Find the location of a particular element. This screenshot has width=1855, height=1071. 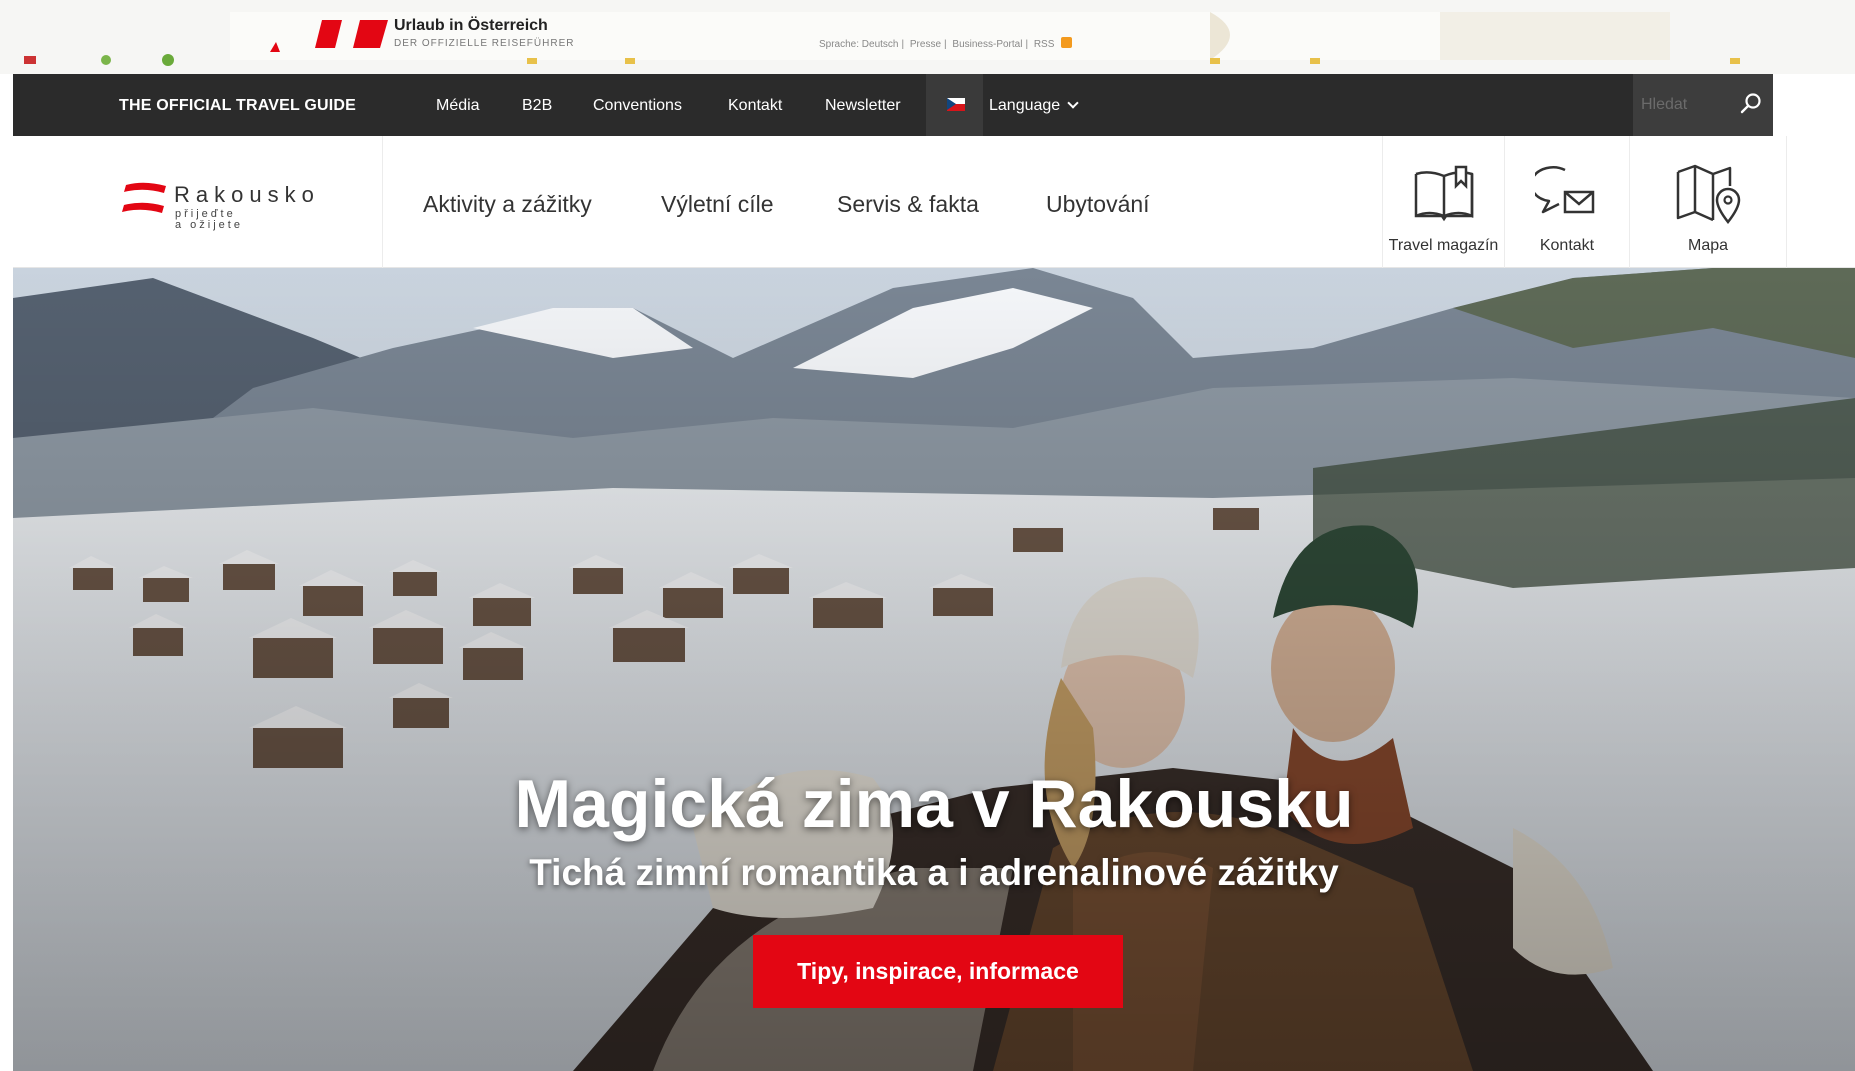

legacy-link-press: Presse is located at coordinates (925, 44).